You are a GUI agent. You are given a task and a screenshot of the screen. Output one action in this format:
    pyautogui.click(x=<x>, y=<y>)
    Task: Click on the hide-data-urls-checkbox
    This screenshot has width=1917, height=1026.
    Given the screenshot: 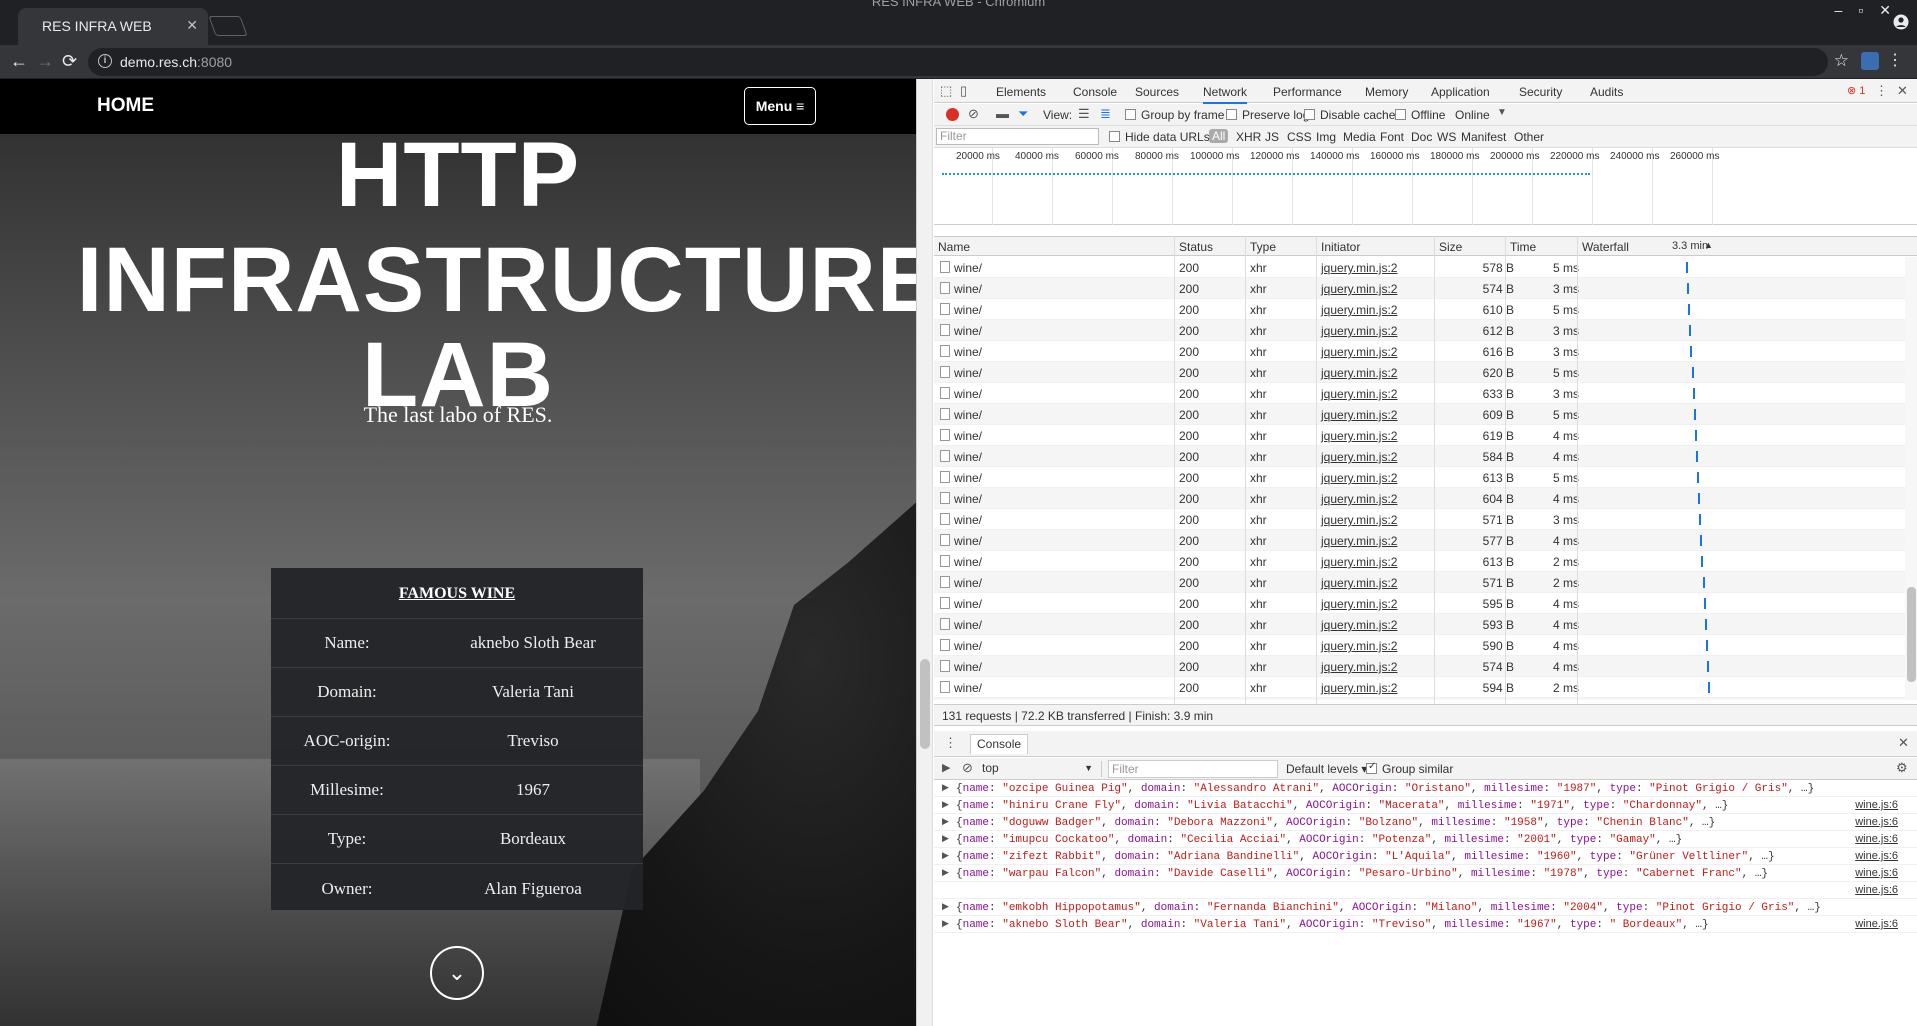 What is the action you would take?
    pyautogui.click(x=1114, y=136)
    